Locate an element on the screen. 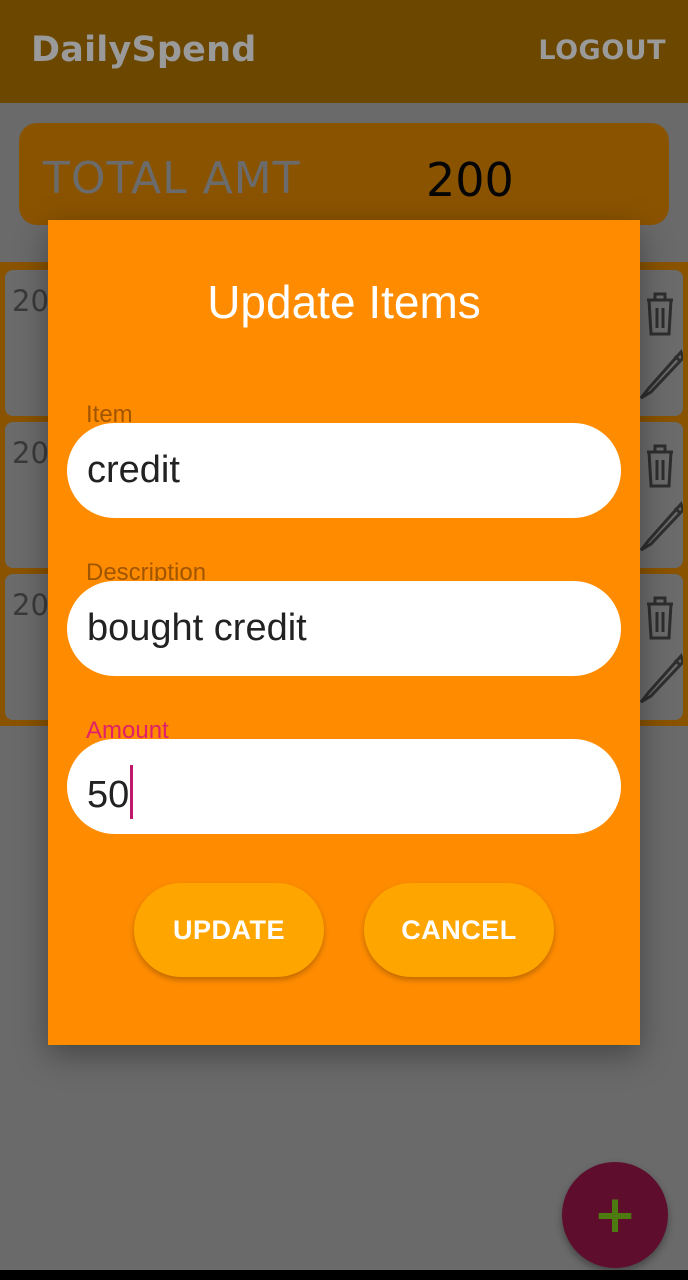 The width and height of the screenshot is (688, 1280). text-cursor is located at coordinates (132, 792).